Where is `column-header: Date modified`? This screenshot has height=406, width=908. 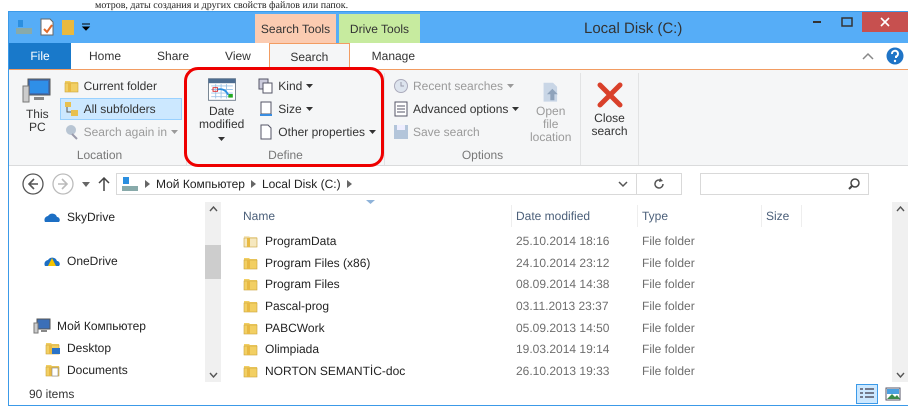
column-header: Date modified is located at coordinates (575, 215).